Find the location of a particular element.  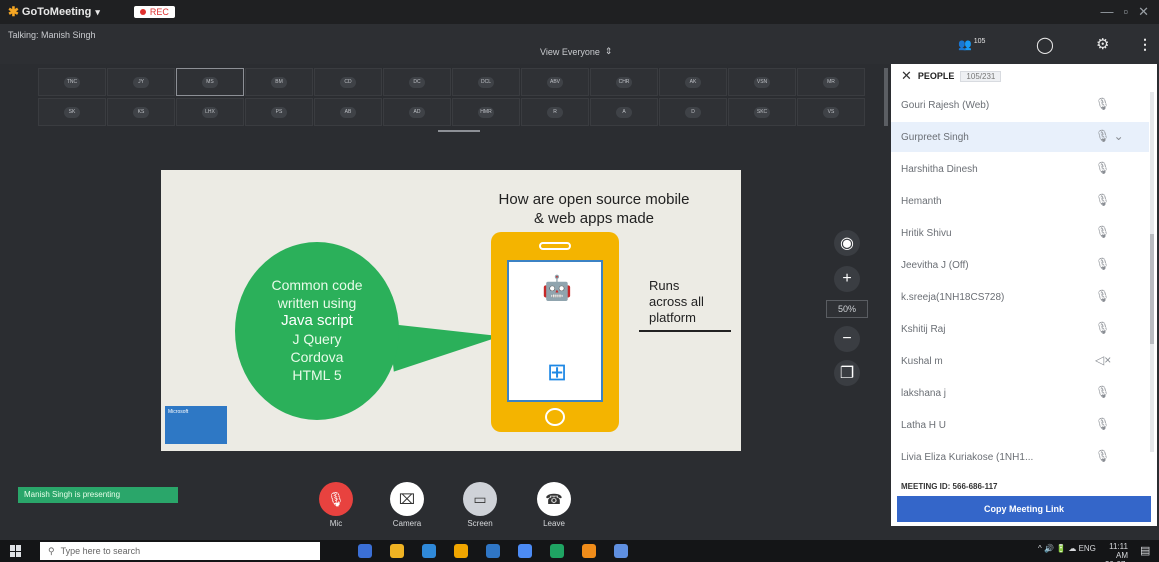

rec-label: REC is located at coordinates (159, 12).